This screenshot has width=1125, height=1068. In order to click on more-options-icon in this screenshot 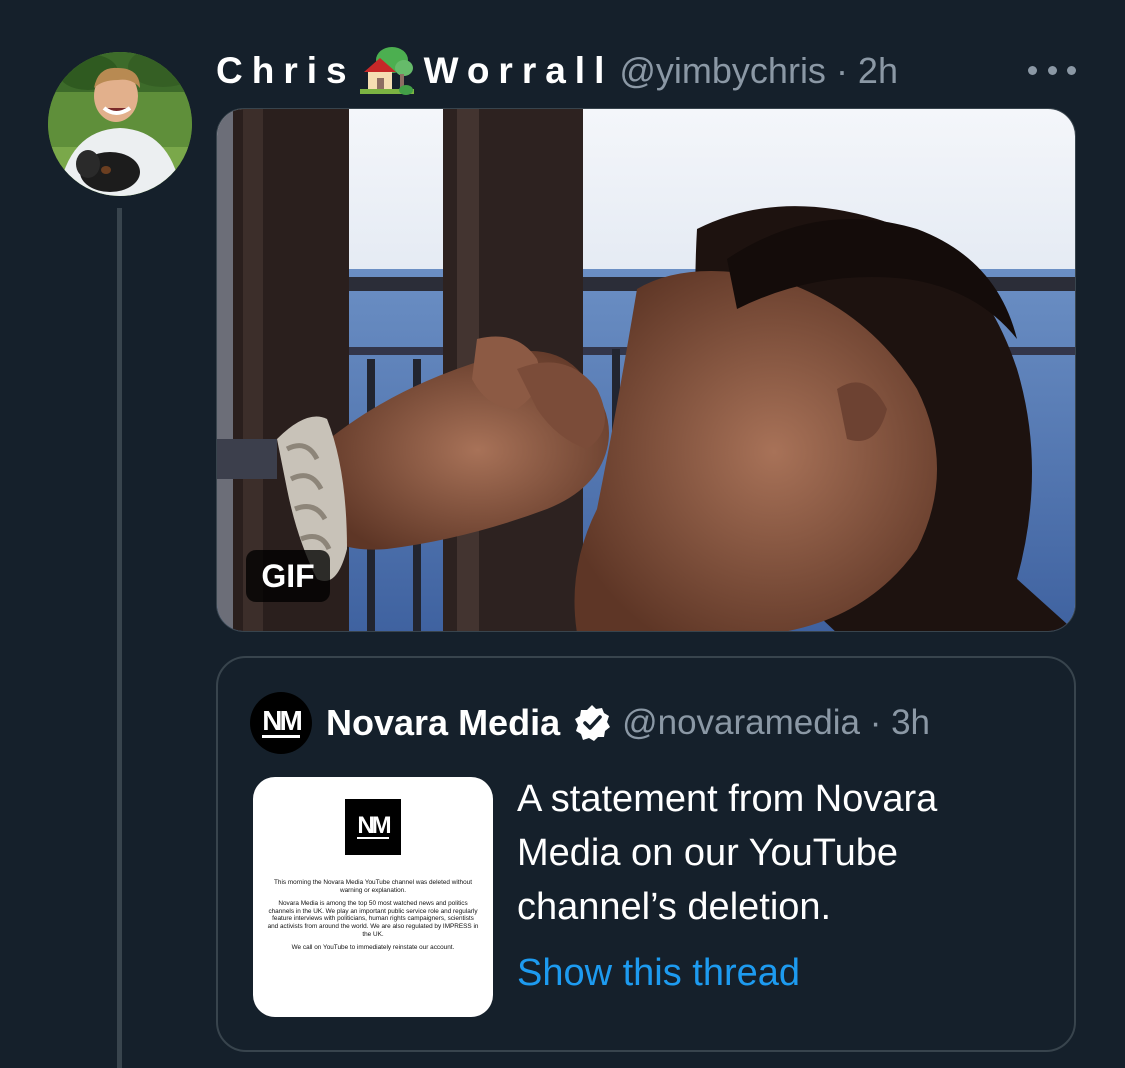, I will do `click(1052, 70)`.